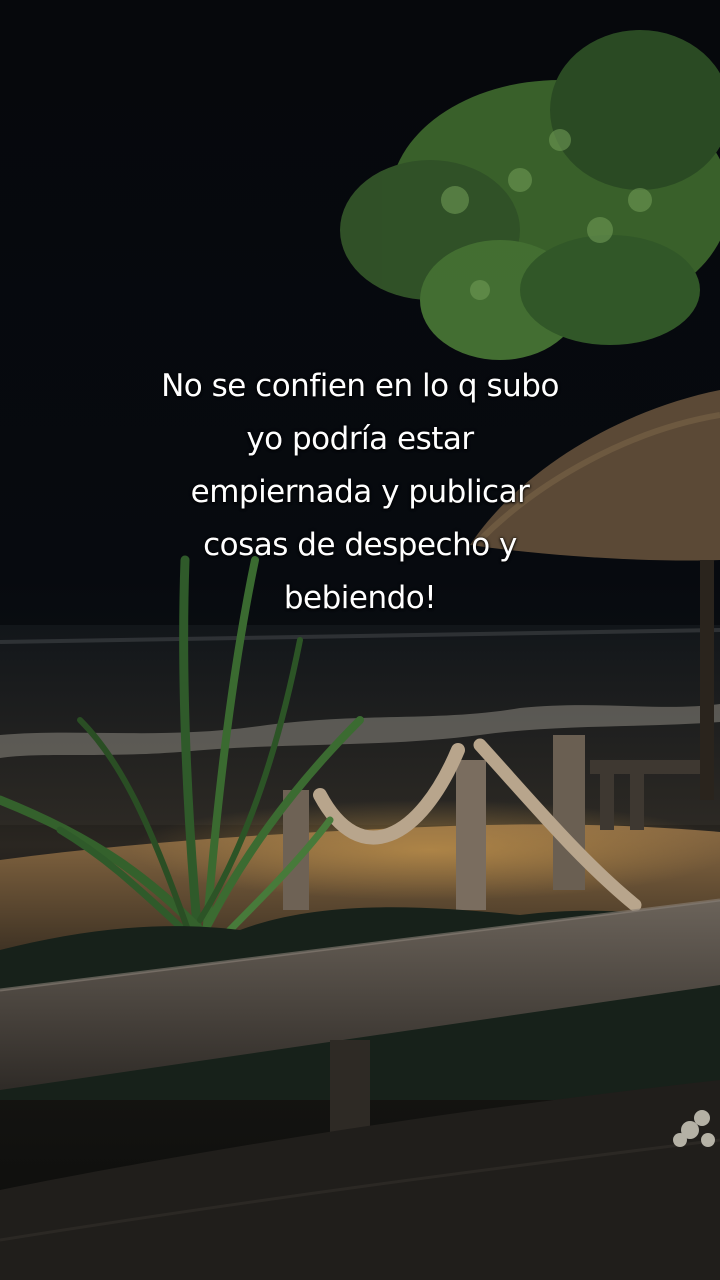 The height and width of the screenshot is (1280, 720). What do you see at coordinates (360, 439) in the screenshot?
I see `caption-line-2: yo podría estar` at bounding box center [360, 439].